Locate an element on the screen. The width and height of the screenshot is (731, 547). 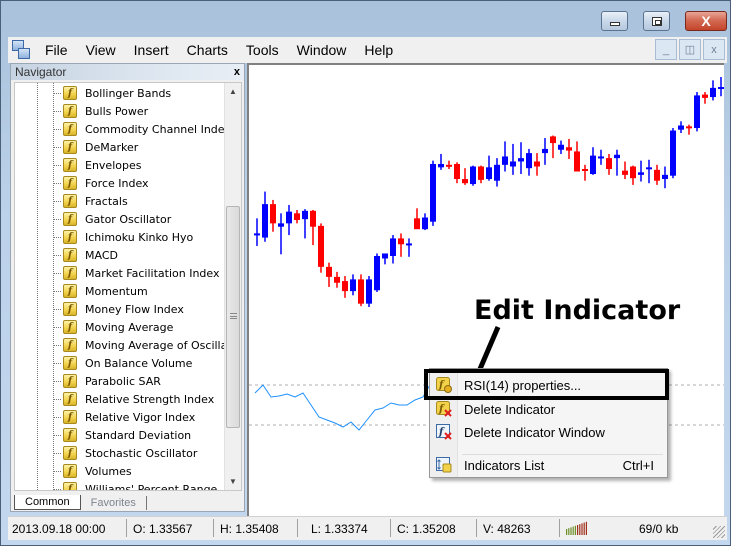
menu-help: Help is located at coordinates (378, 50).